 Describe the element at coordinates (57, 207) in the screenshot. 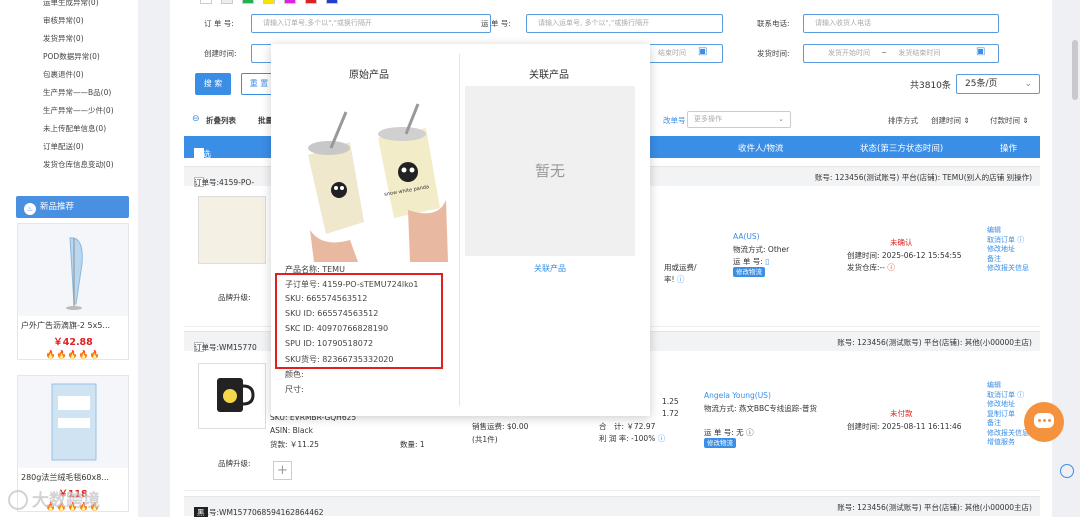

I see `promo-title: 新品推荐` at that location.